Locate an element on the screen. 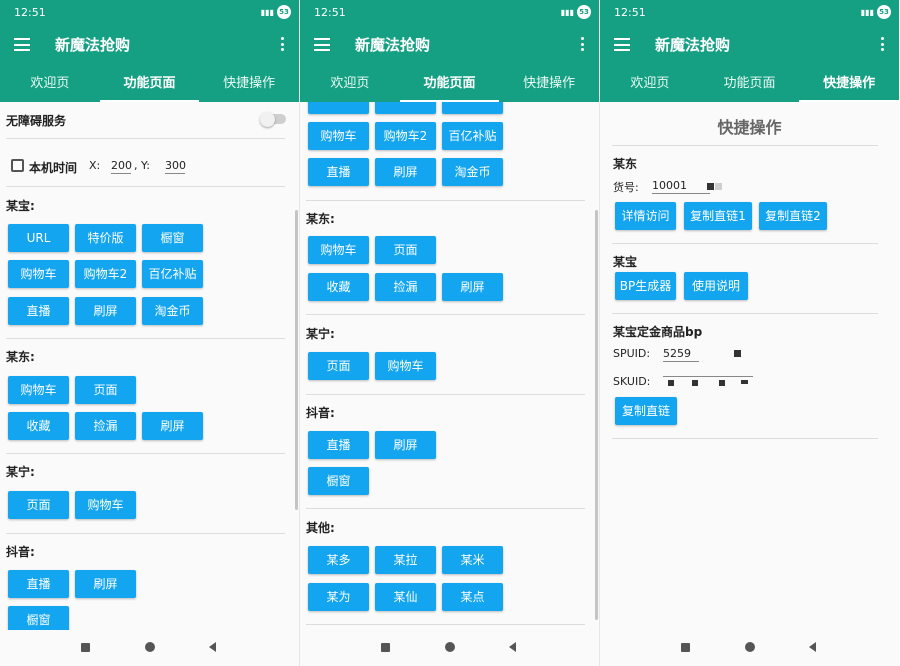  mt-url-button: URL is located at coordinates (38, 238).